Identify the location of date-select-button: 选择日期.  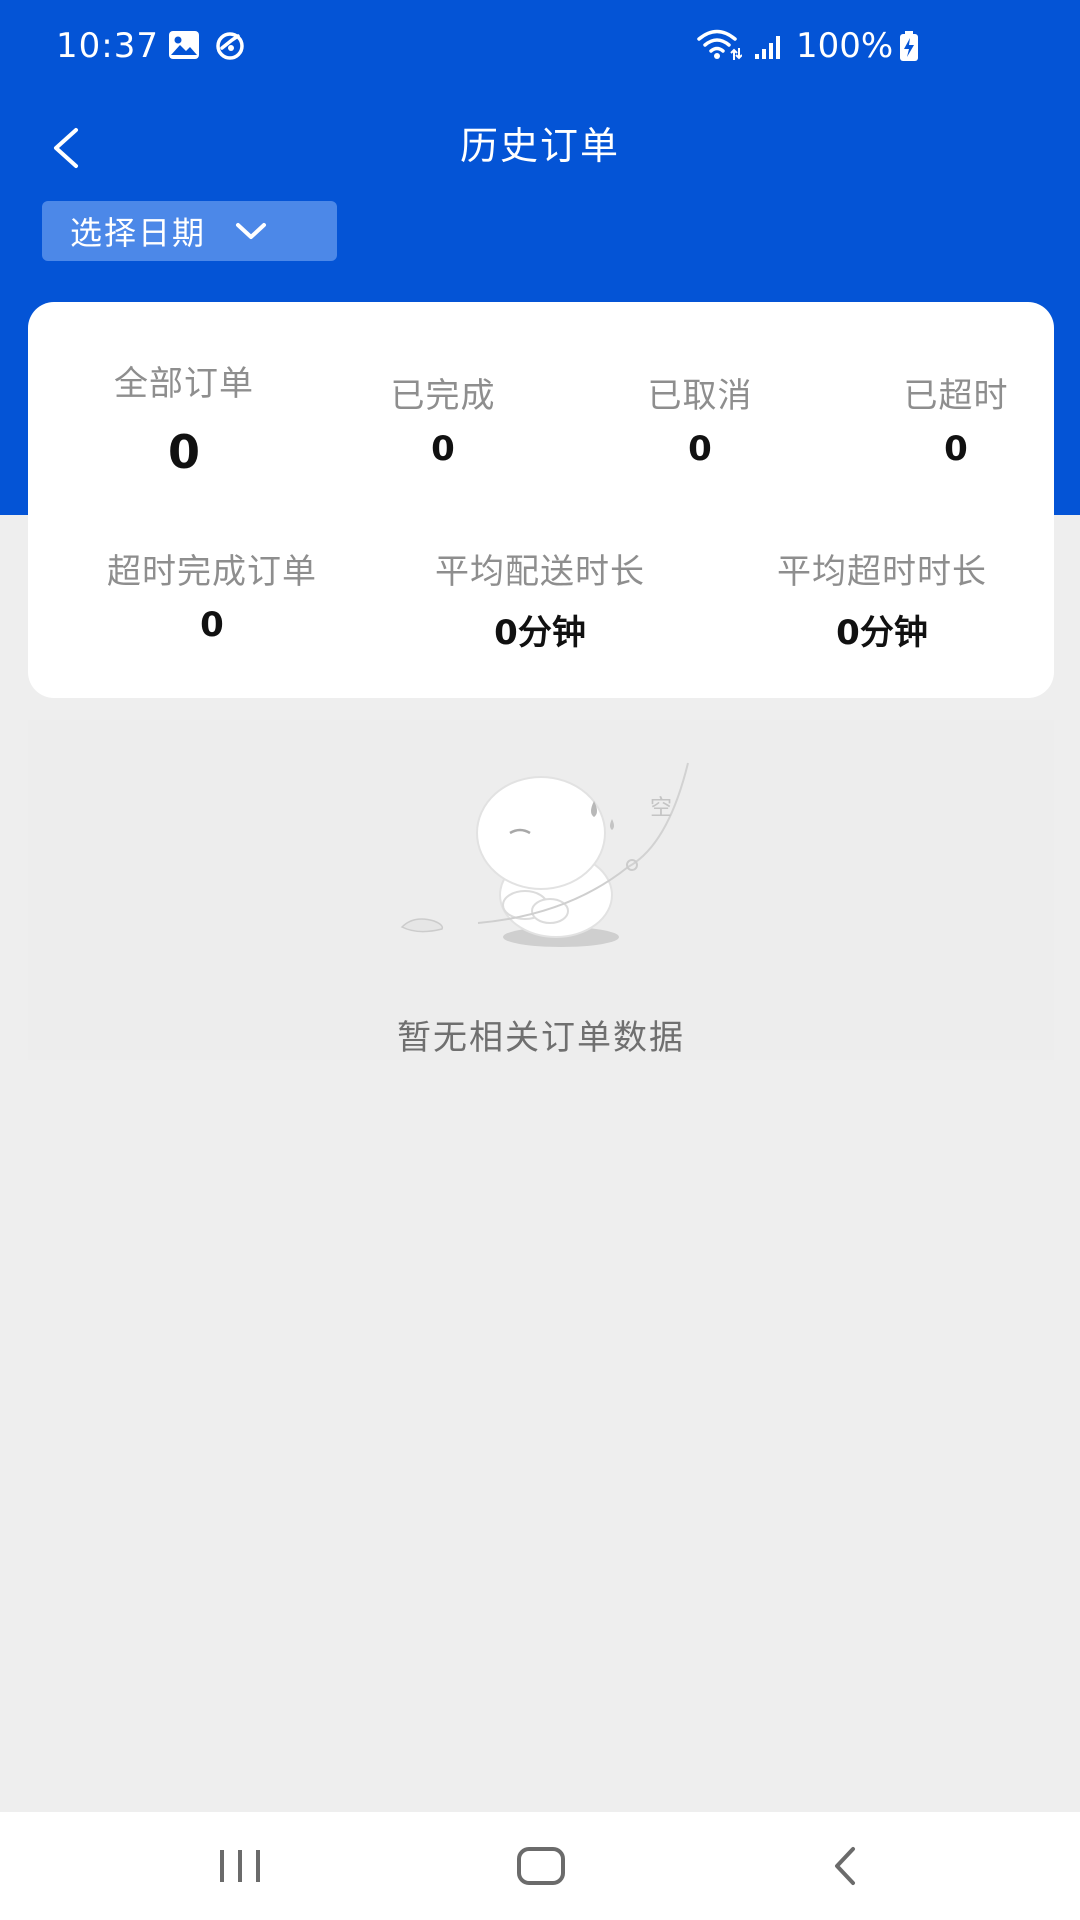
(189, 231).